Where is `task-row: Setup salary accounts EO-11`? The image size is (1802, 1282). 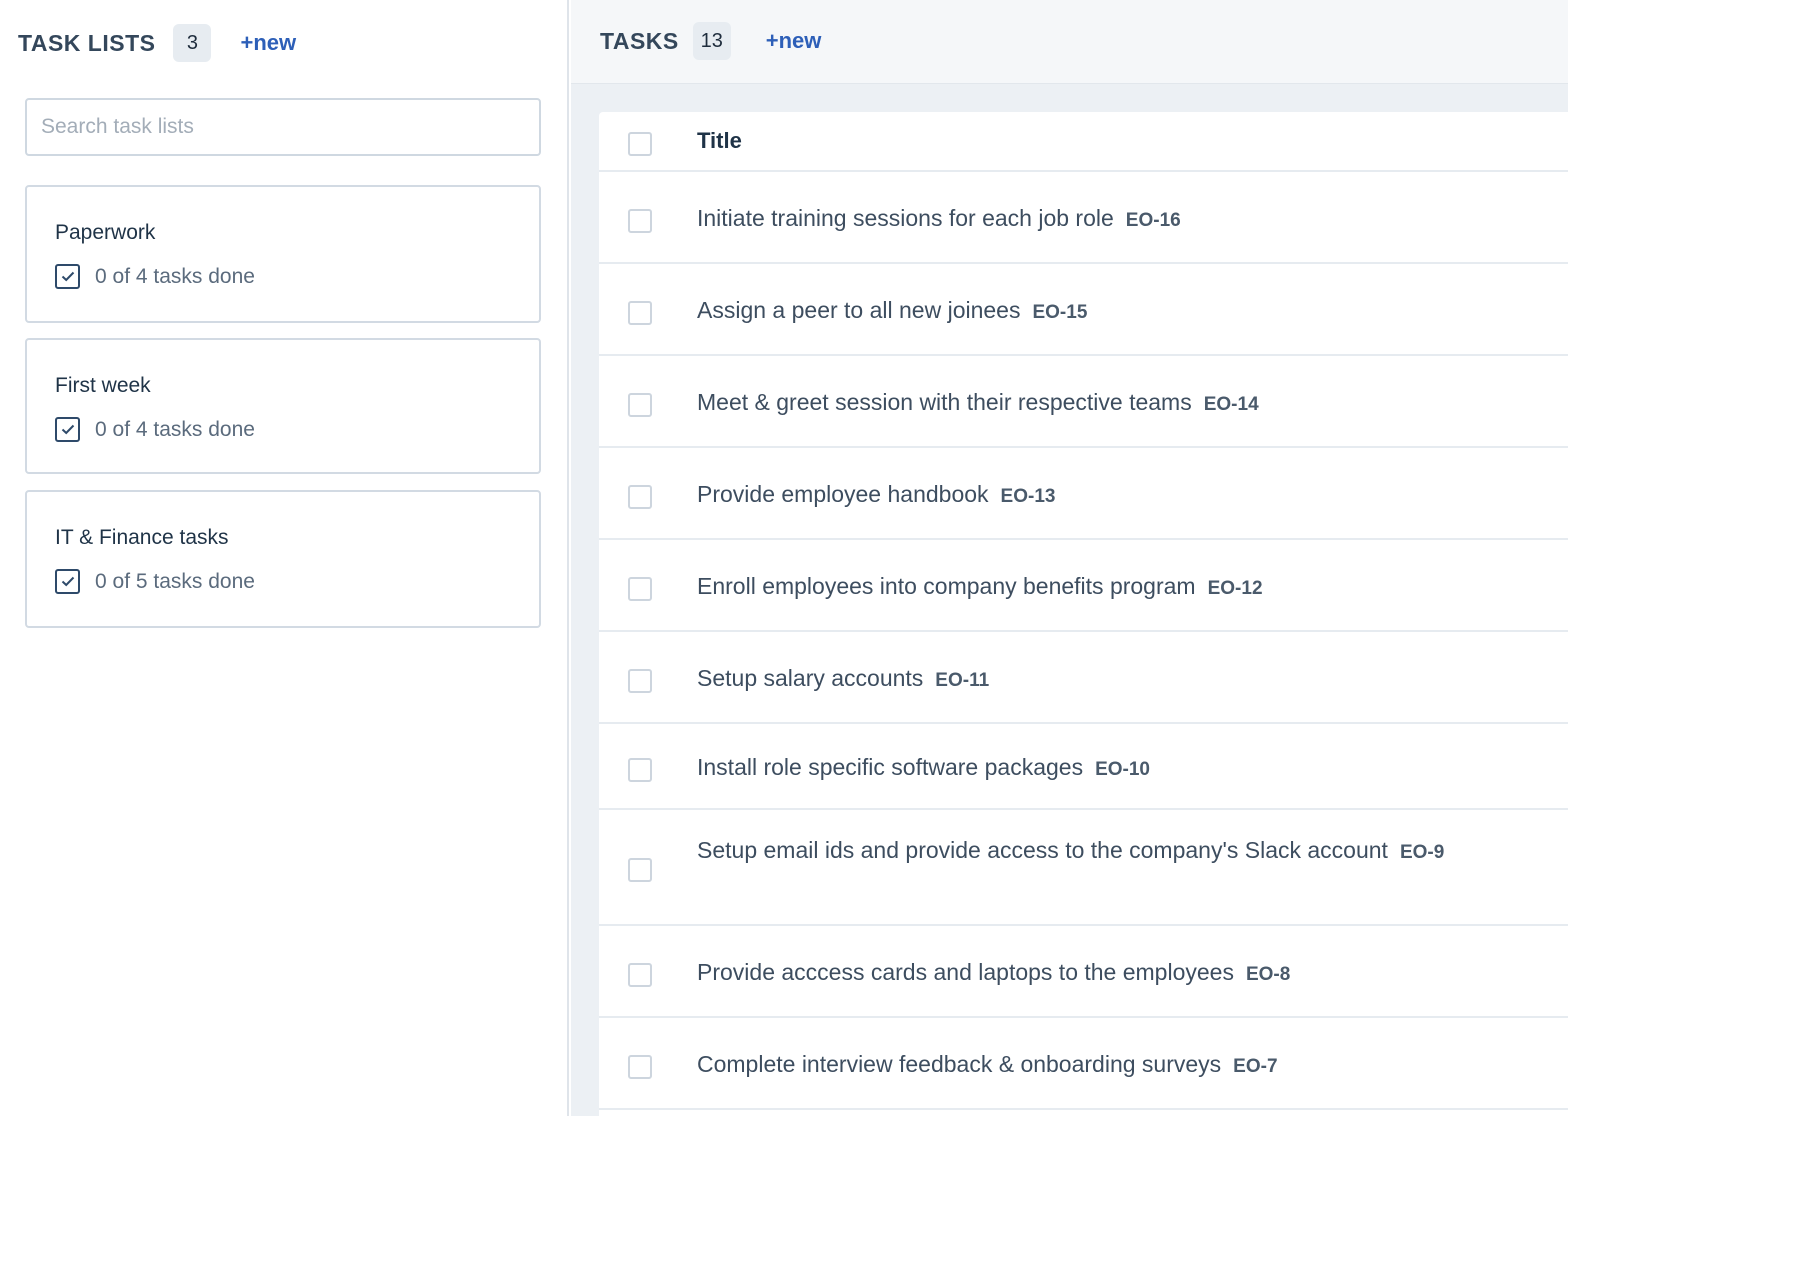
task-row: Setup salary accounts EO-11 is located at coordinates (1083, 678).